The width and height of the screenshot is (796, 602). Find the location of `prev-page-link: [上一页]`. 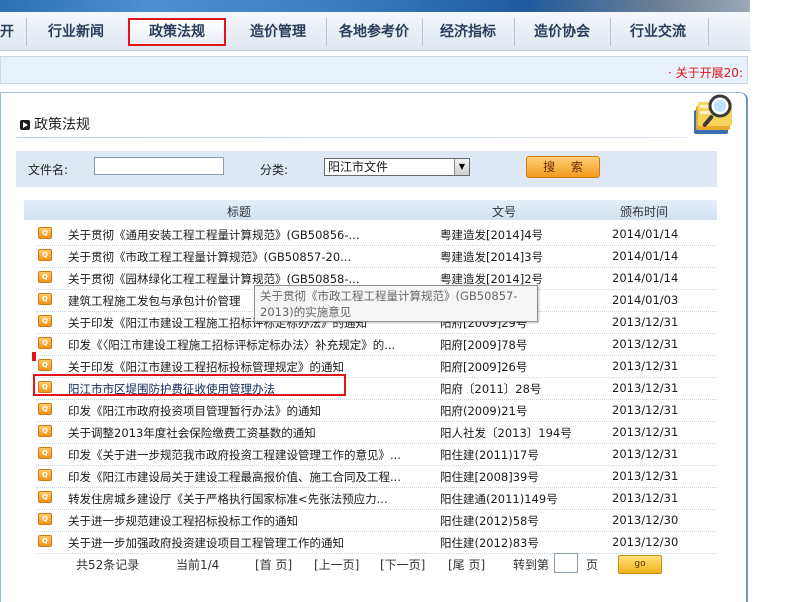

prev-page-link: [上一页] is located at coordinates (336, 564).